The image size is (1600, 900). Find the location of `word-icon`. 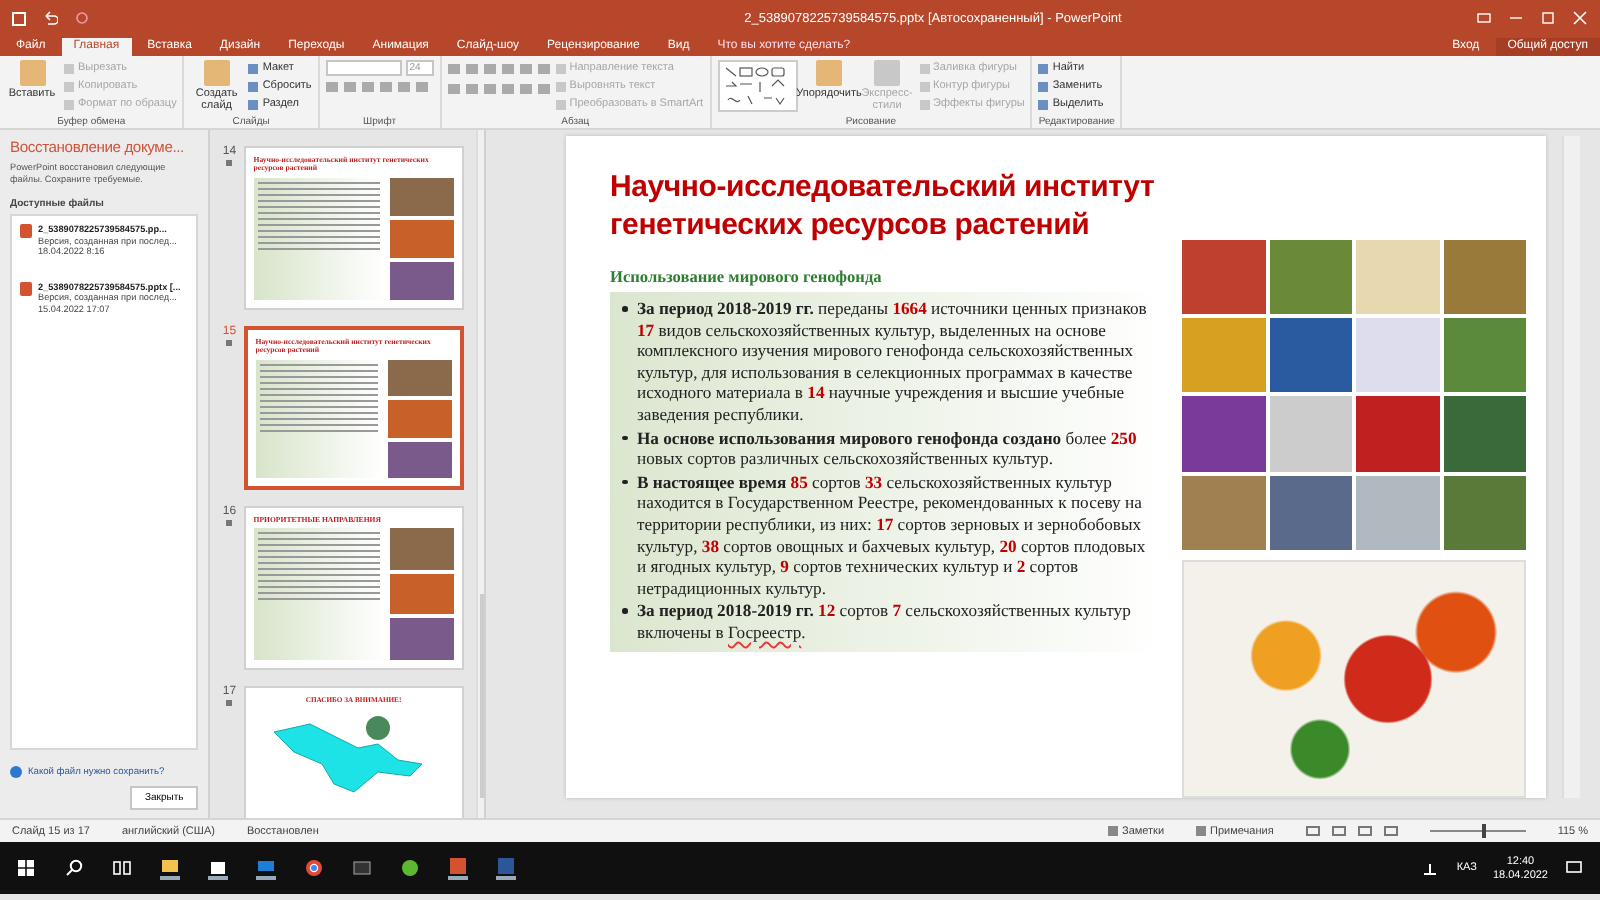

word-icon is located at coordinates (506, 868).